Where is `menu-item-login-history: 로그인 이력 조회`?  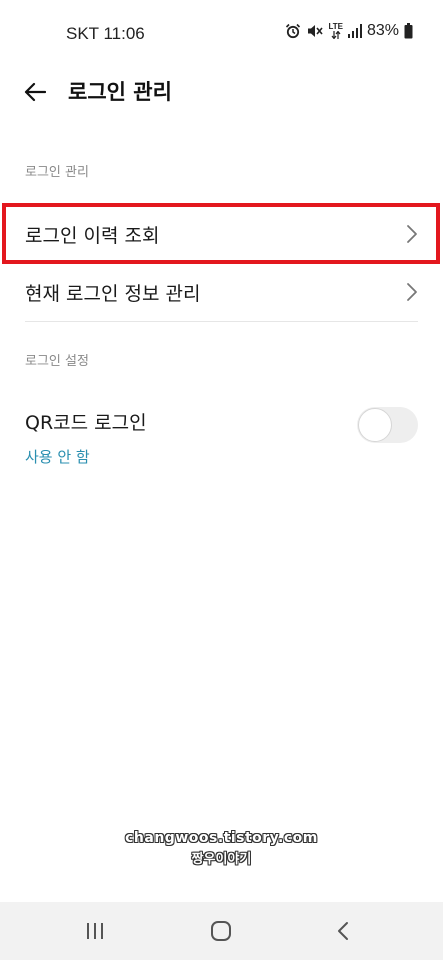 menu-item-login-history: 로그인 이력 조회 is located at coordinates (221, 234).